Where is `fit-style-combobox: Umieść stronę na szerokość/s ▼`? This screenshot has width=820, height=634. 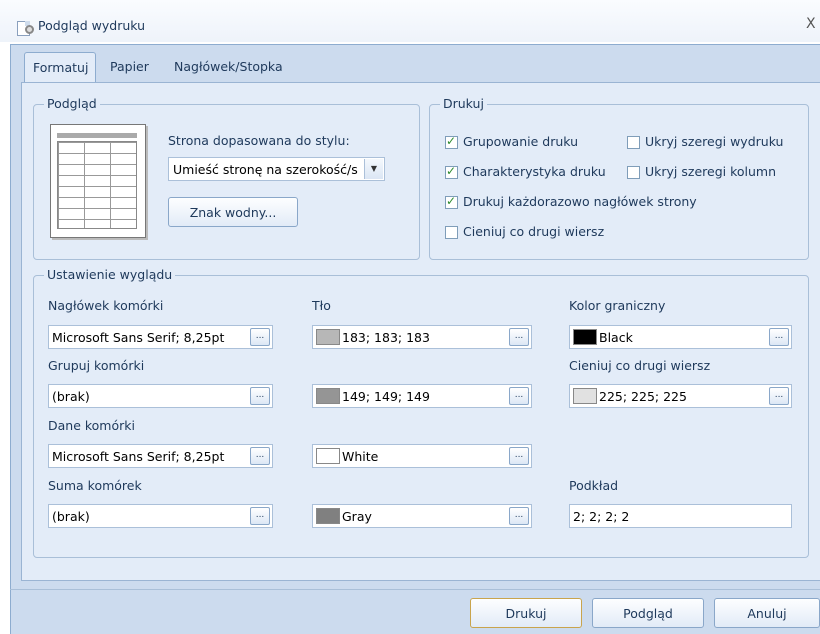 fit-style-combobox: Umieść stronę na szerokość/s ▼ is located at coordinates (276, 169).